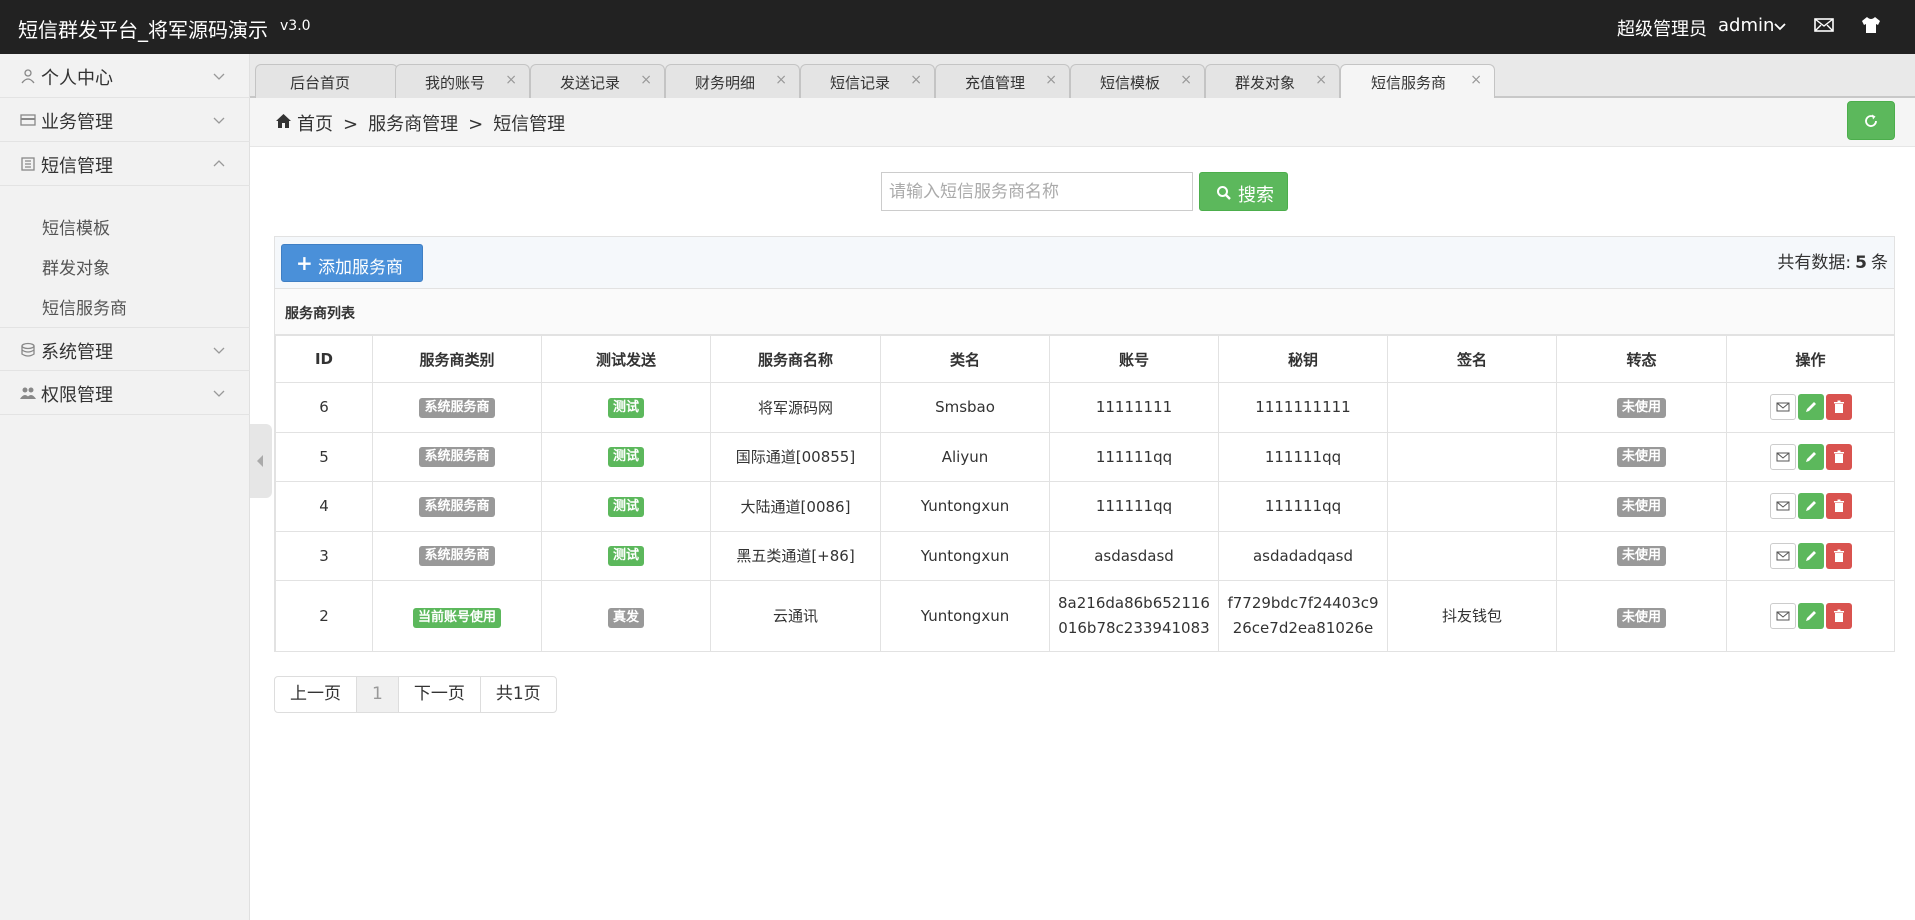 The image size is (1915, 920). Describe the element at coordinates (1084, 263) in the screenshot. I see `panel-toolbar: + 添加服务商 共有数据: 5 条` at that location.